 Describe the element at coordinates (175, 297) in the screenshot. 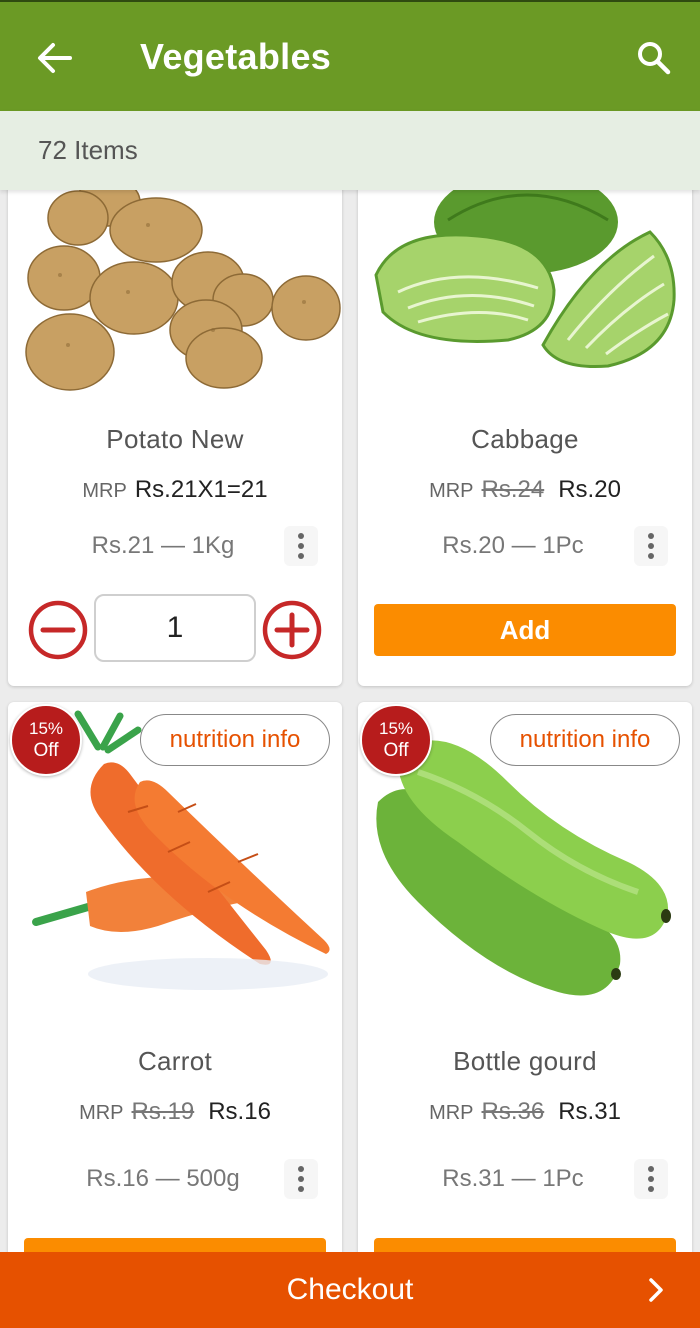

I see `product-image-potato` at that location.